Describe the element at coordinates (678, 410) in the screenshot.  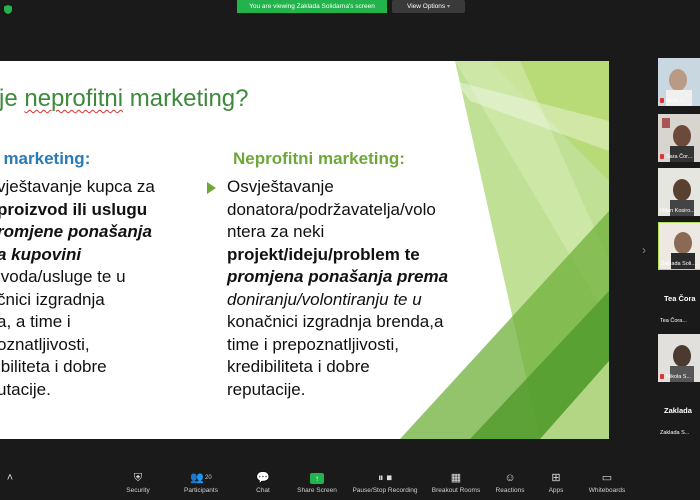
I see `participant-display-name: Zaklada` at that location.